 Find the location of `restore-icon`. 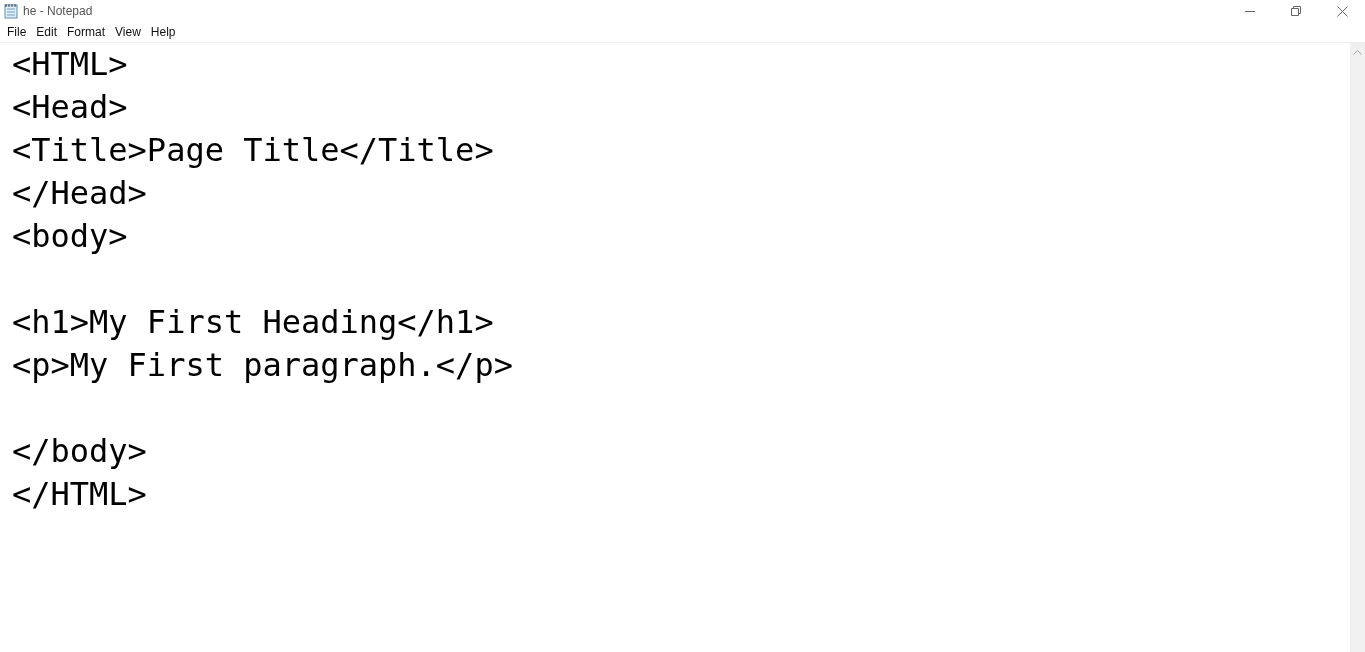

restore-icon is located at coordinates (1296, 11).